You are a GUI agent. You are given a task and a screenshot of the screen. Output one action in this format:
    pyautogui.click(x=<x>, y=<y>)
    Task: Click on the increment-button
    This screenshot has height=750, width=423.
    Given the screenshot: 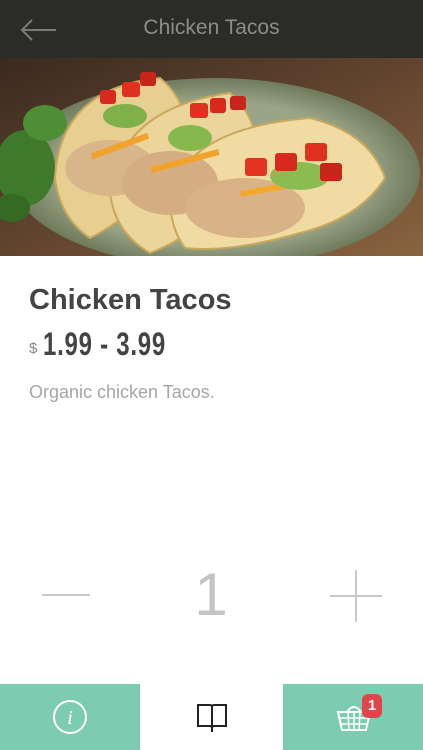 What is the action you would take?
    pyautogui.click(x=356, y=596)
    